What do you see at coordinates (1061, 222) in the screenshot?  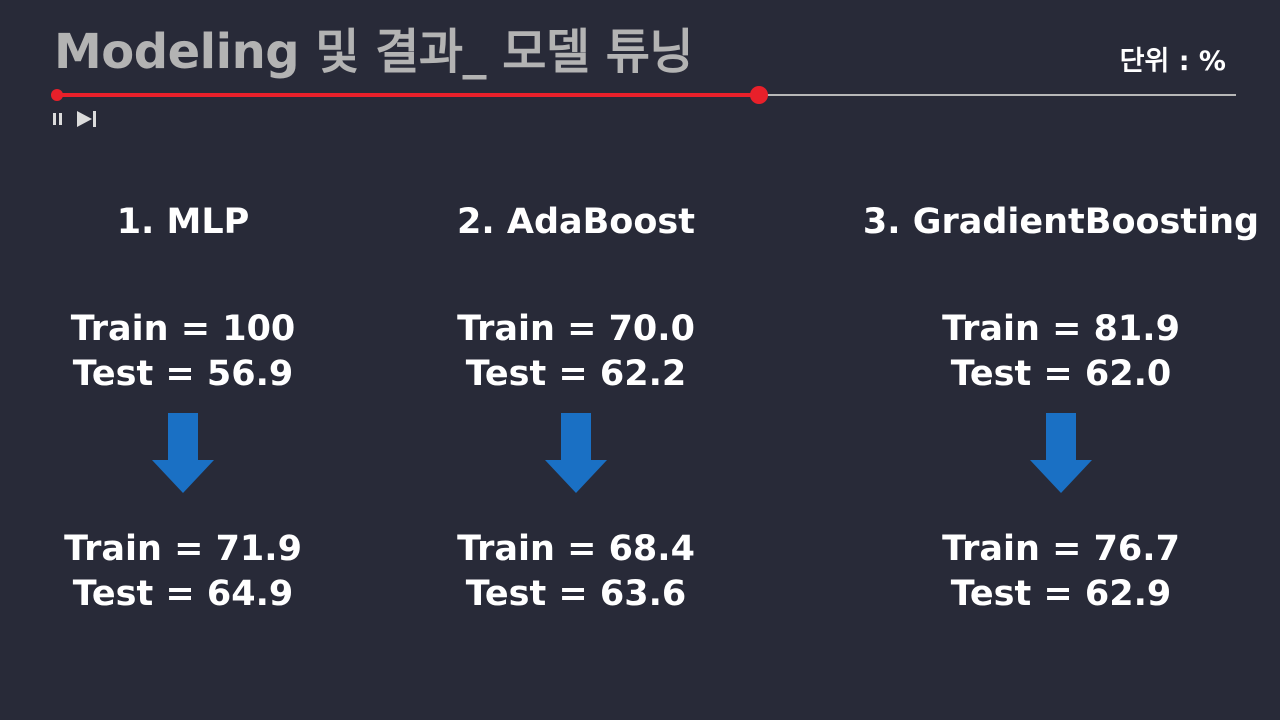 I see `model-heading: 3. GradientBoosting` at bounding box center [1061, 222].